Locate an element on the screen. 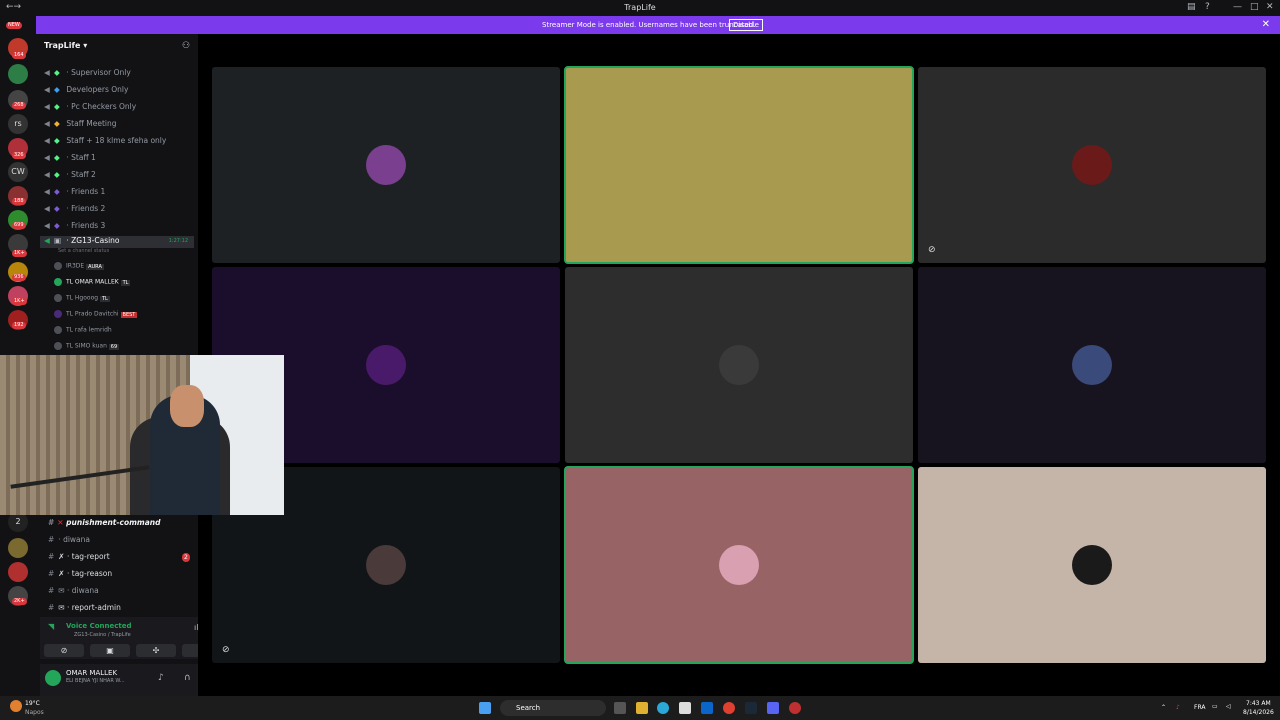 This screenshot has width=1280, height=720. voice-member: IR3DE AURA is located at coordinates (79, 266).